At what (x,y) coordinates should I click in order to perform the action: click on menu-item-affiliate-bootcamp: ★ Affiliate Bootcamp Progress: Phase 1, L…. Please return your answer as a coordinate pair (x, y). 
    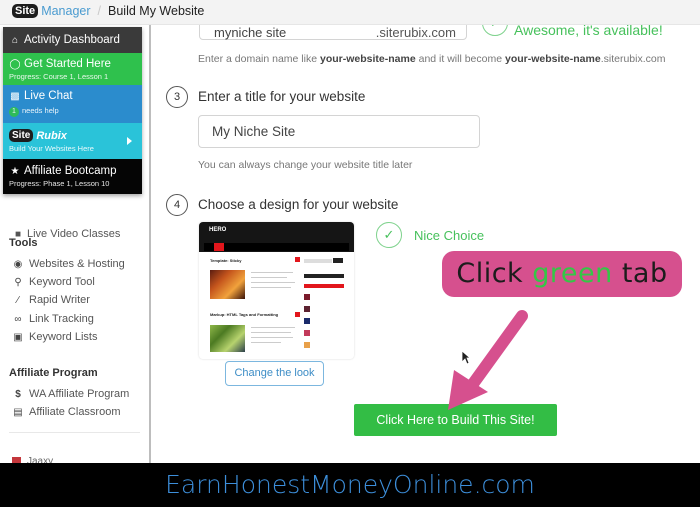
    Looking at the image, I should click on (72, 176).